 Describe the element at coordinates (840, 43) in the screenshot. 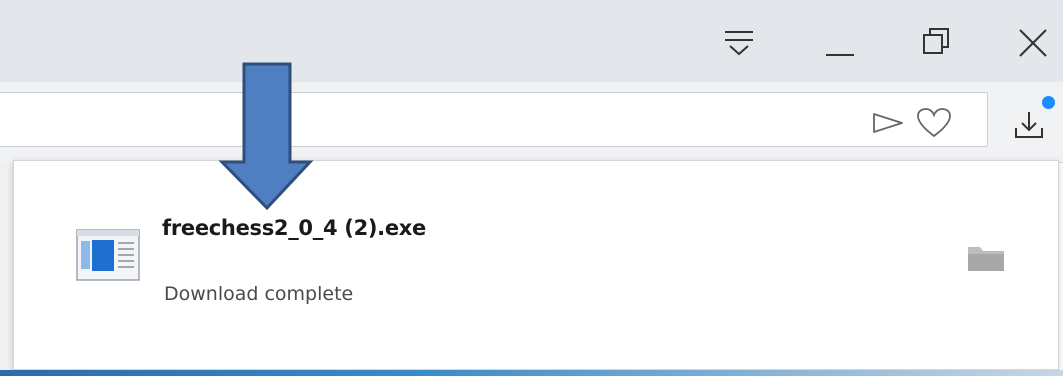

I see `minimize-icon` at that location.